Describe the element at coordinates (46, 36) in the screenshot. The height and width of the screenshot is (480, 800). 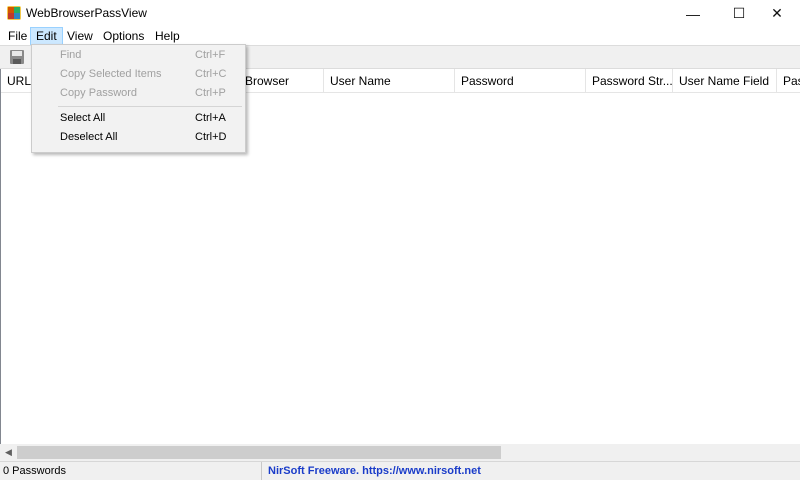
I see `menu-edit: Edit` at that location.